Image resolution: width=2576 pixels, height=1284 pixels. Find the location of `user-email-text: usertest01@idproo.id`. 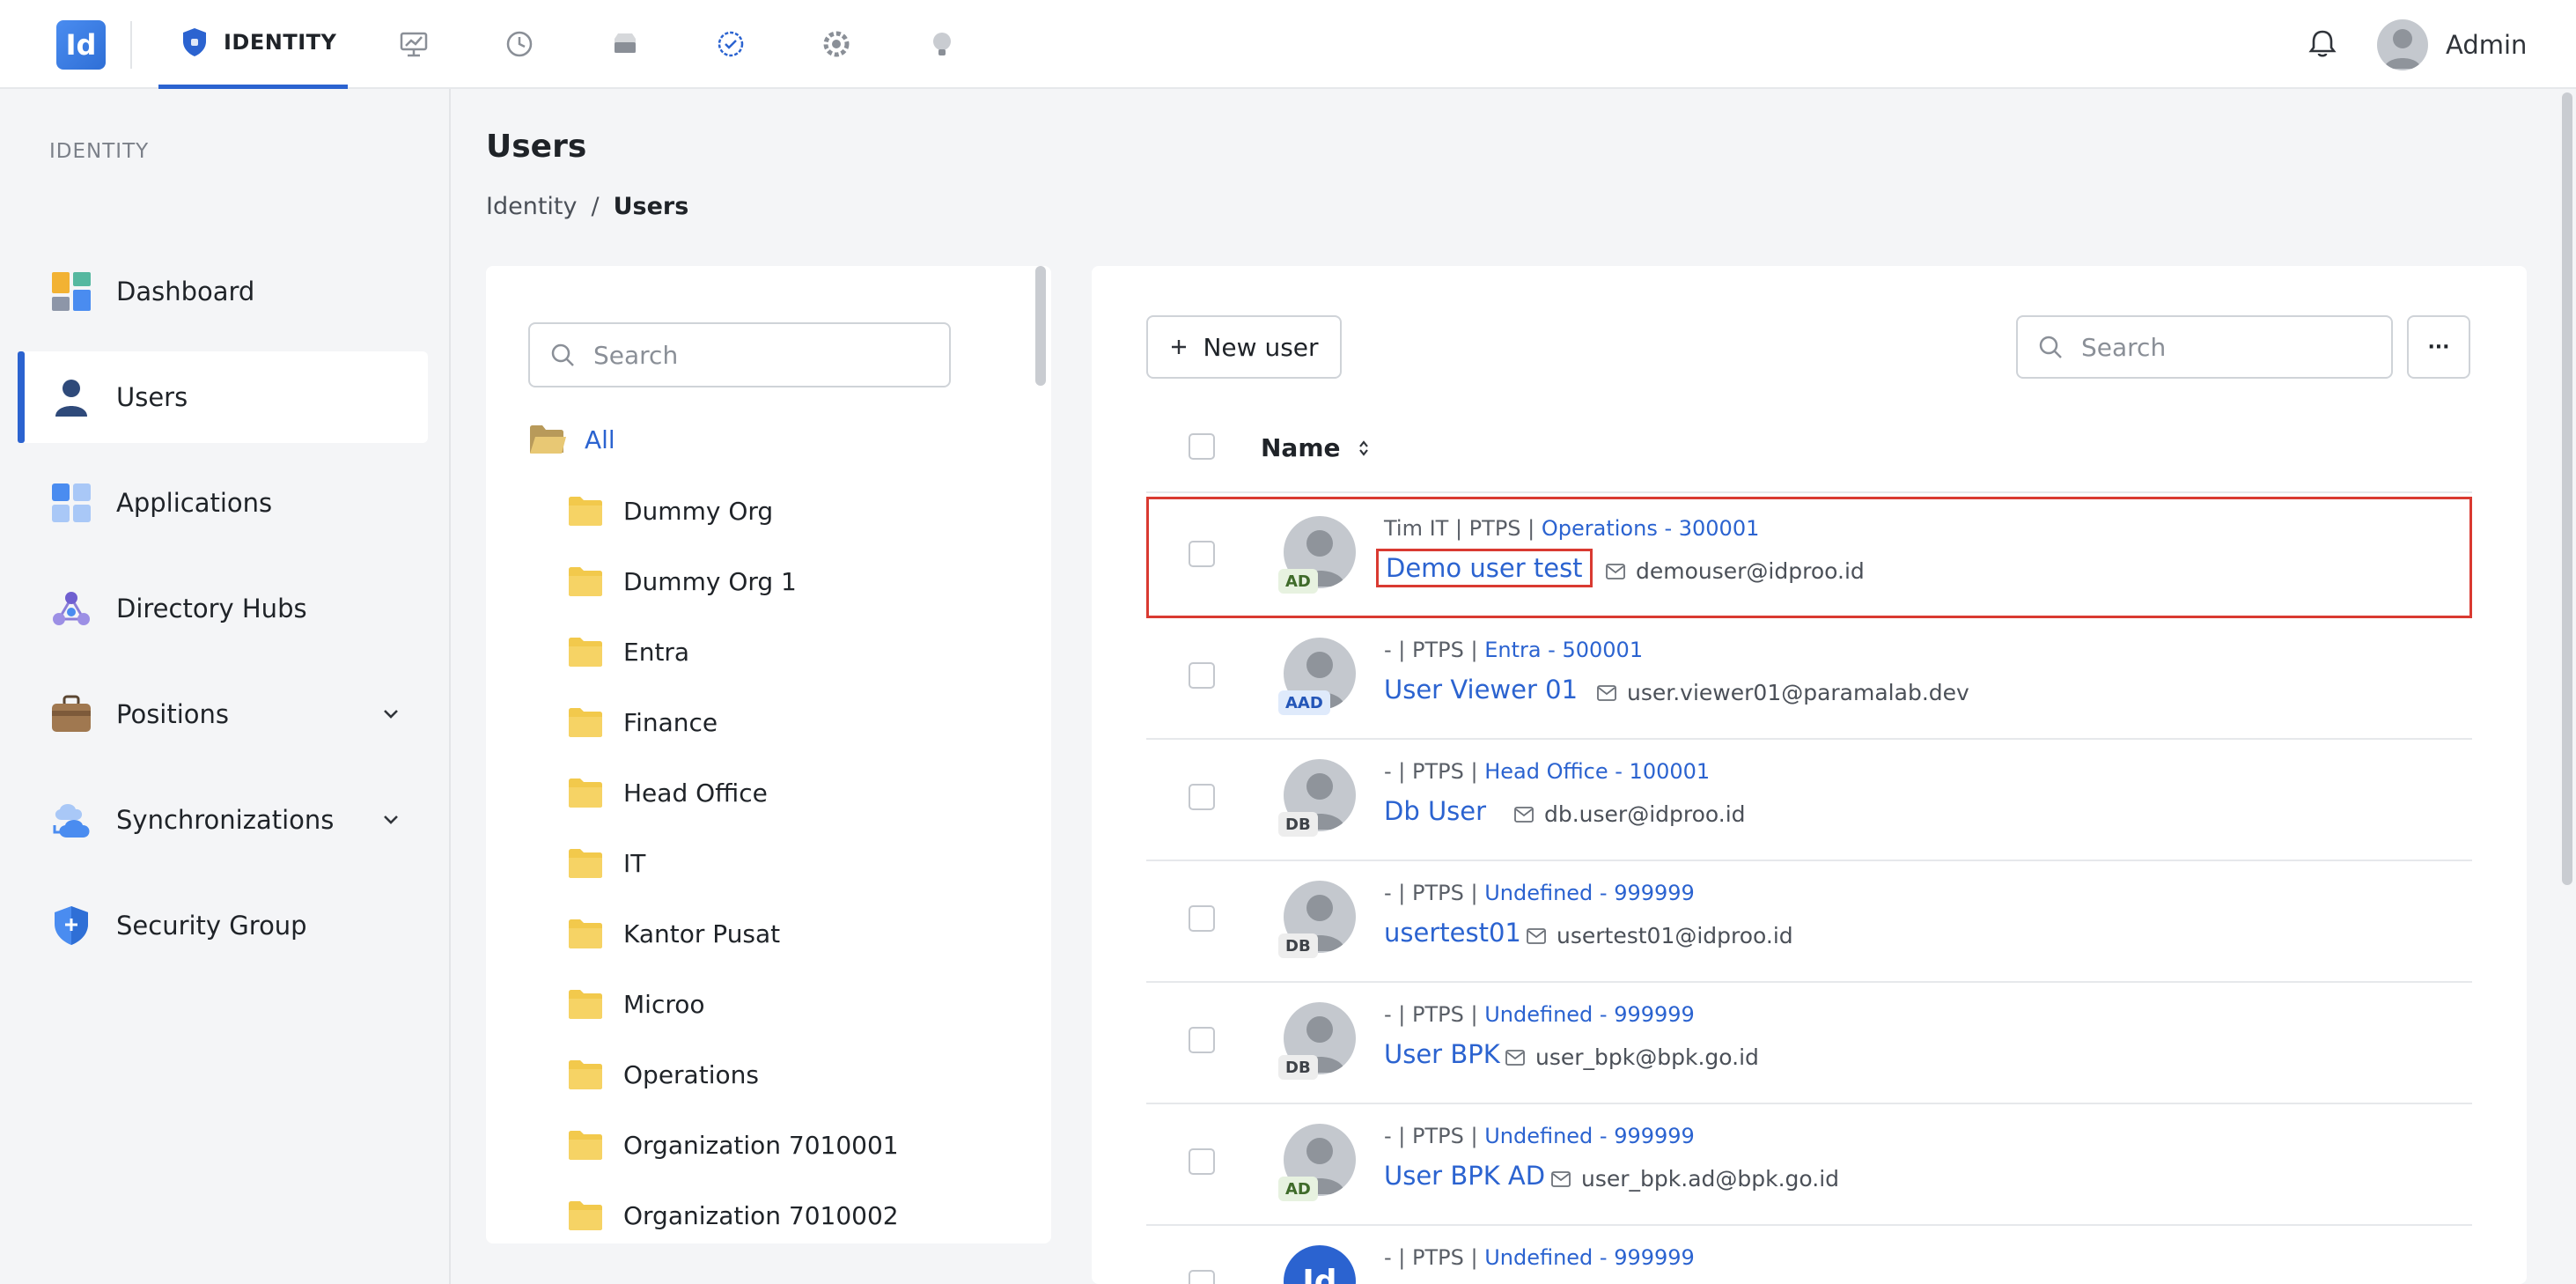

user-email-text: usertest01@idproo.id is located at coordinates (1675, 935).